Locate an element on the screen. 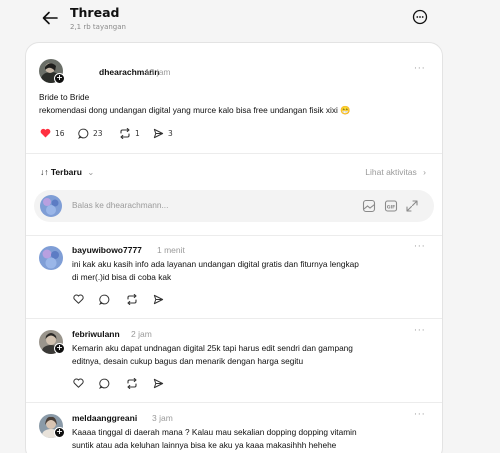  comment-button: 23 is located at coordinates (90, 133).